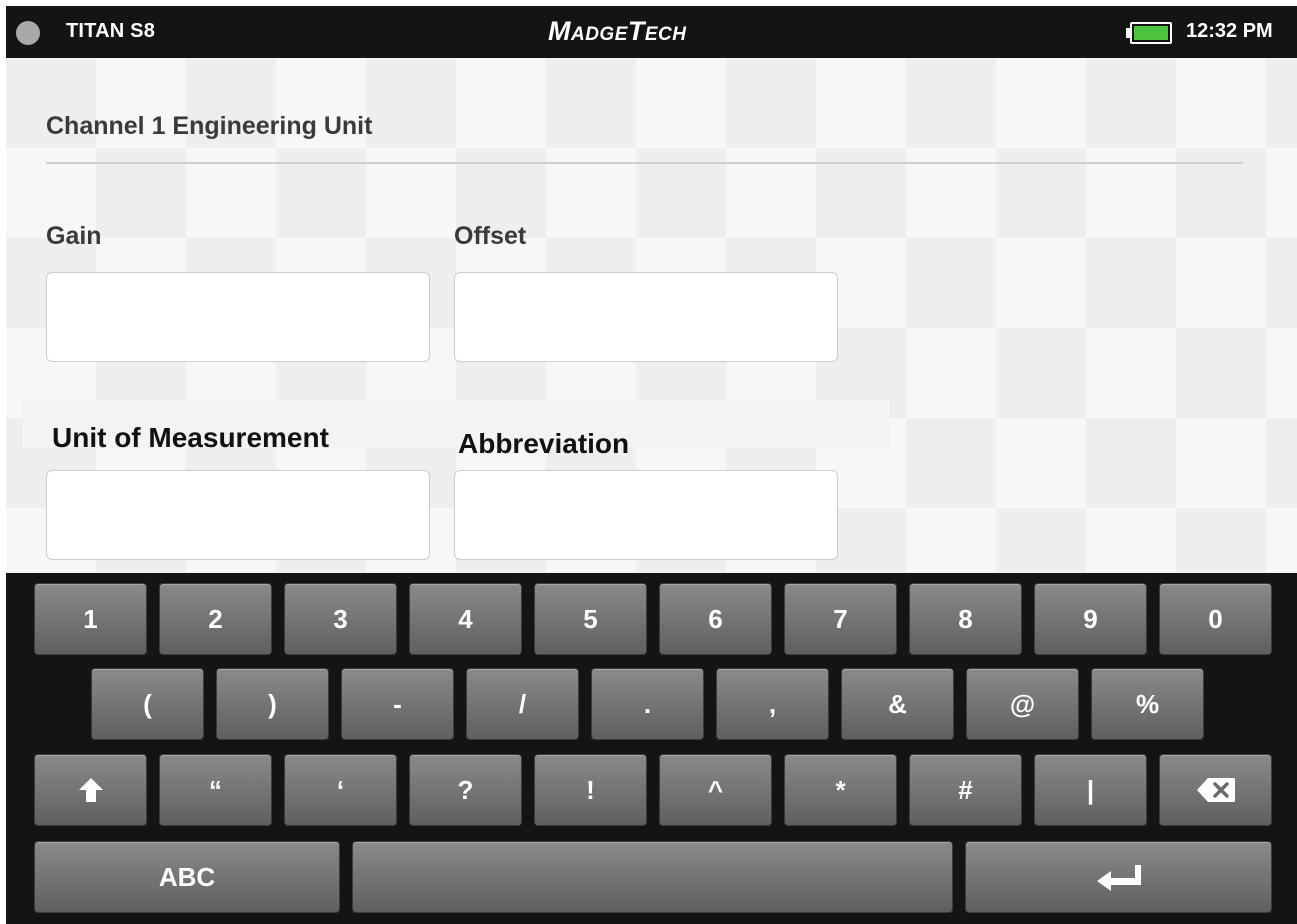  What do you see at coordinates (397, 704) in the screenshot?
I see `key-hyphen: -` at bounding box center [397, 704].